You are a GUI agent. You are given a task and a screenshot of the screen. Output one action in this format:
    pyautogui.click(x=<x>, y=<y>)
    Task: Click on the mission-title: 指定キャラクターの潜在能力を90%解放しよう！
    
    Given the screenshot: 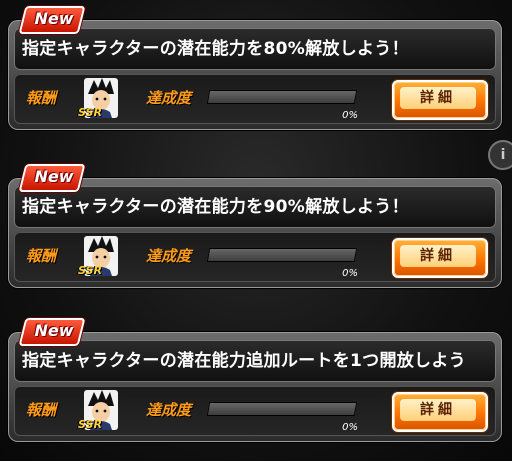 What is the action you would take?
    pyautogui.click(x=215, y=207)
    